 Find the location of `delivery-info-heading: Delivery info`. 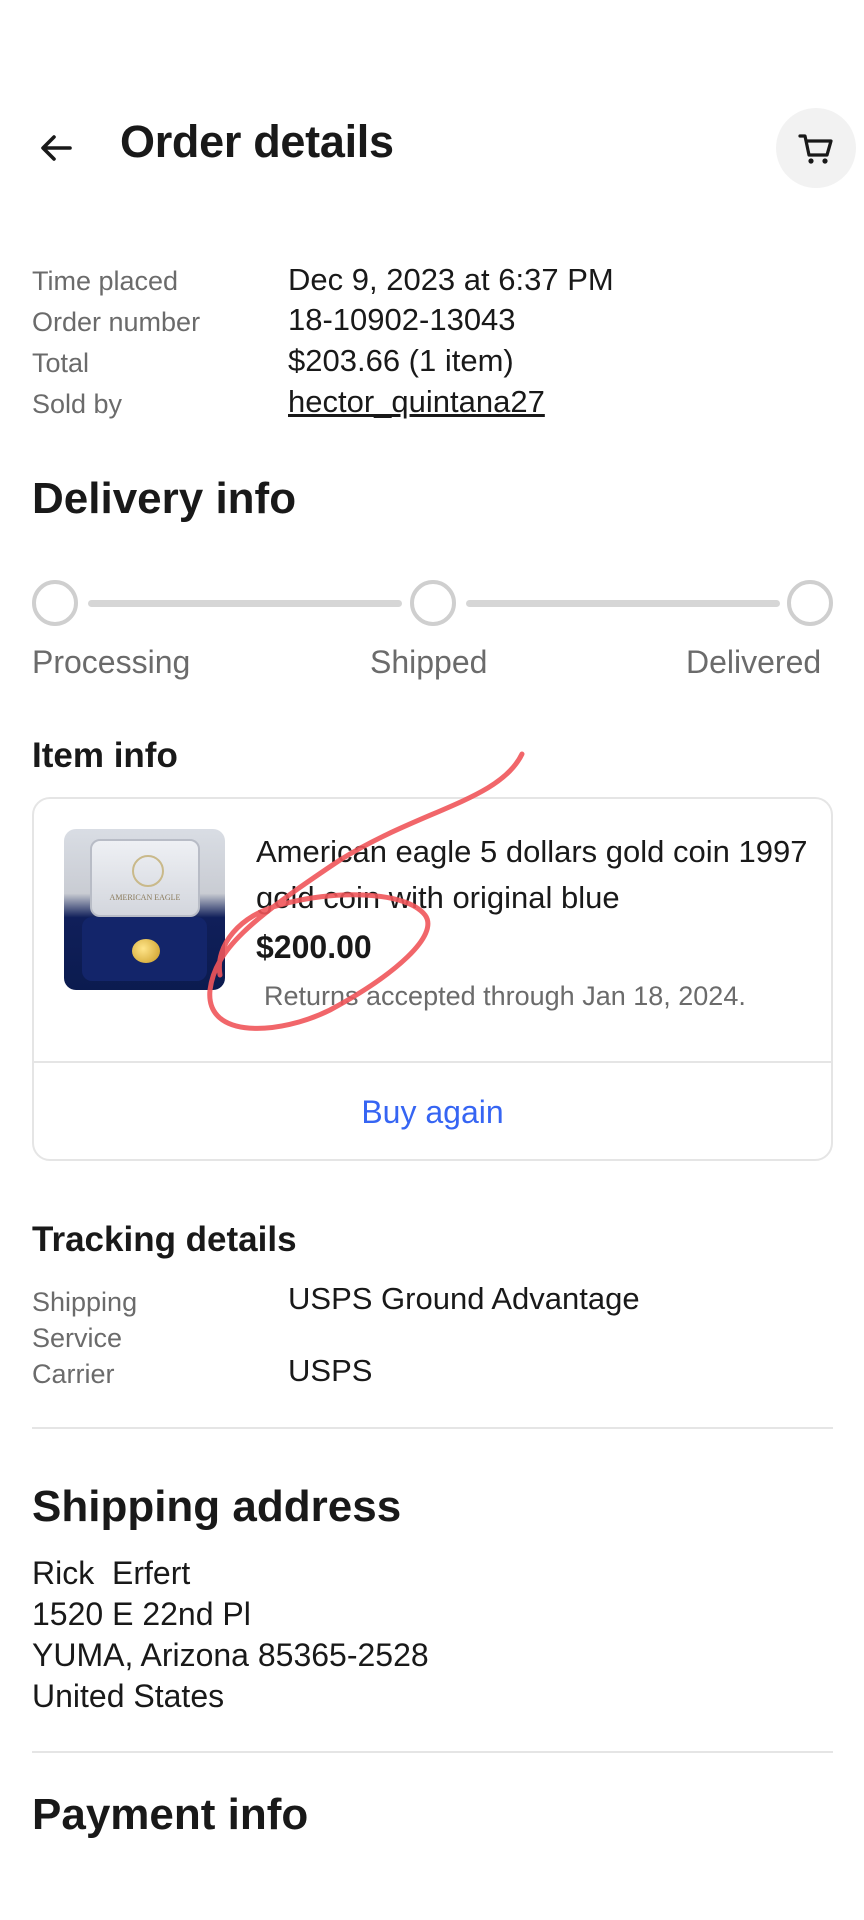

delivery-info-heading: Delivery info is located at coordinates (164, 498).